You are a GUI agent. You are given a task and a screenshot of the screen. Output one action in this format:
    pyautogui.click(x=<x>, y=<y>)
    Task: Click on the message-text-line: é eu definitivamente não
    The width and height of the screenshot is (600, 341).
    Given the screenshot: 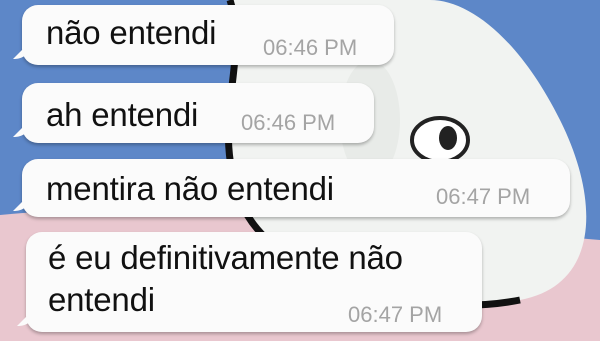 What is the action you would take?
    pyautogui.click(x=225, y=257)
    